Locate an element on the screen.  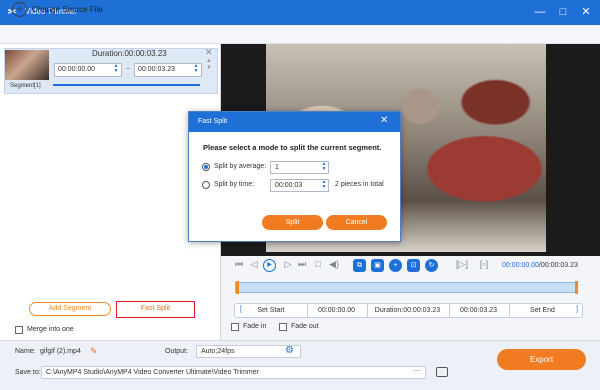
merge-checkbox is located at coordinates (19, 330).